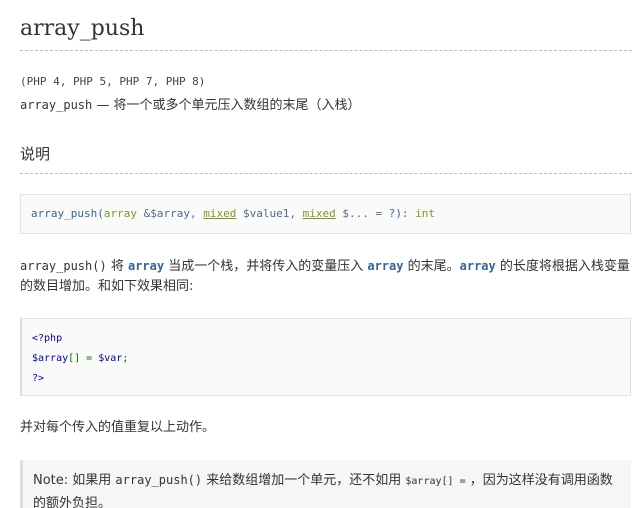  What do you see at coordinates (120, 213) in the screenshot?
I see `synopsis-type-array: array` at bounding box center [120, 213].